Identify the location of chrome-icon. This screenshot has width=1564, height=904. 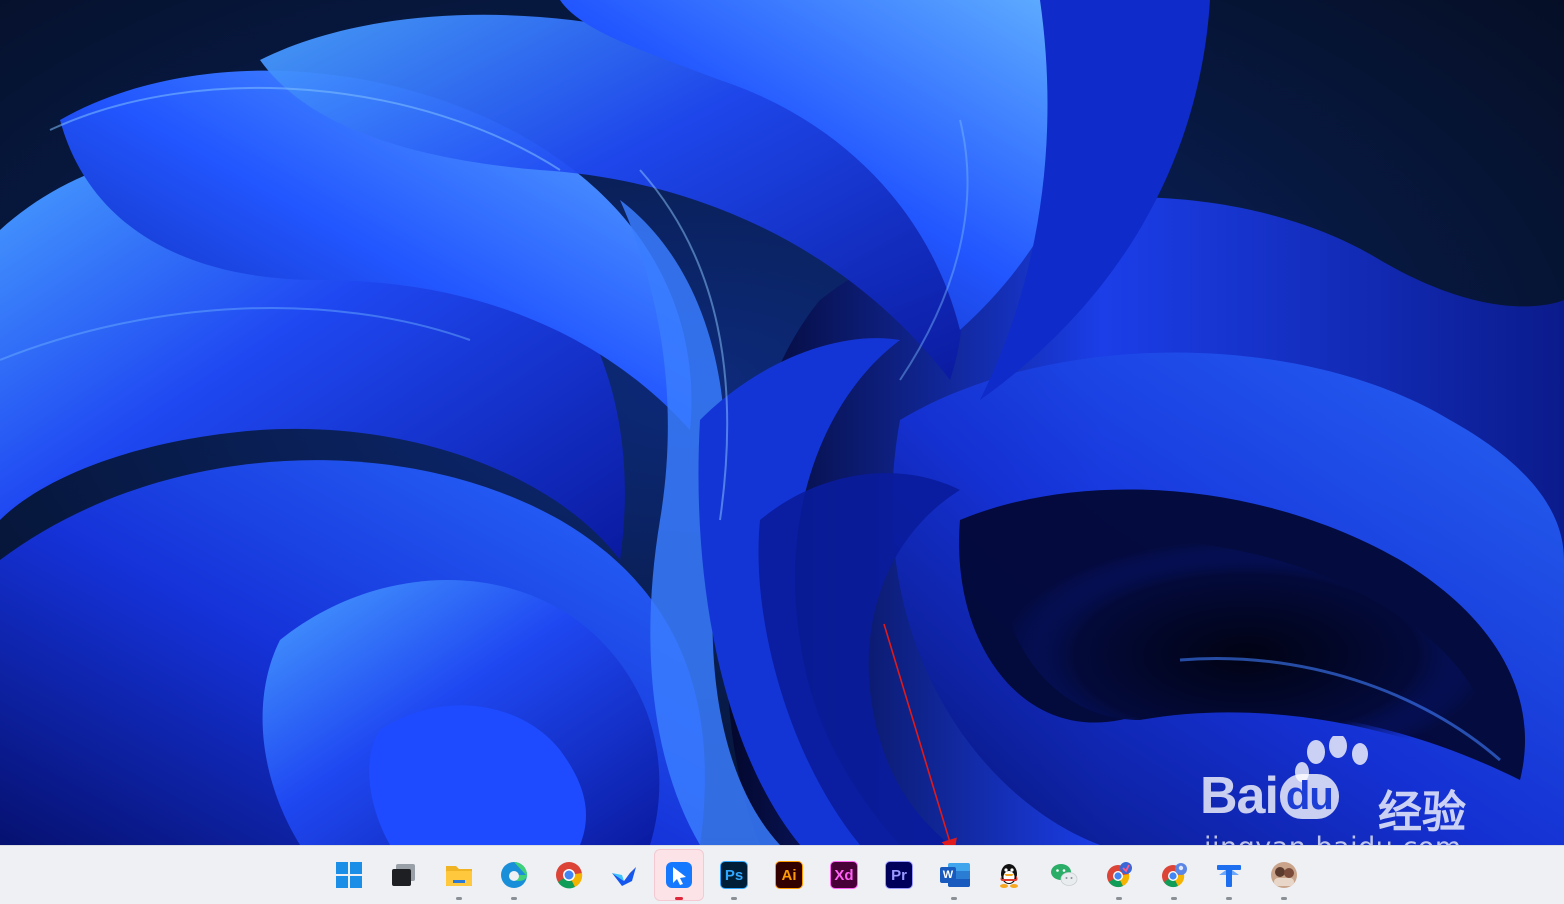
(569, 875).